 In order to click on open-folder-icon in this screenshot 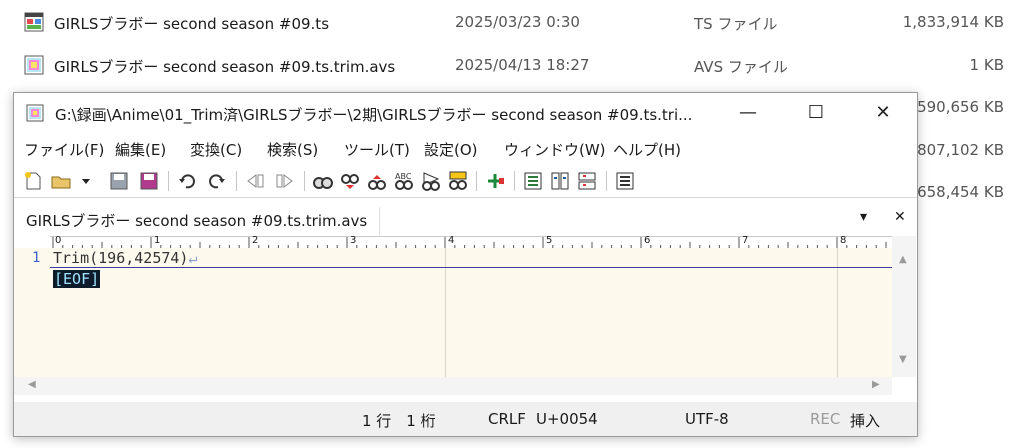, I will do `click(61, 181)`.